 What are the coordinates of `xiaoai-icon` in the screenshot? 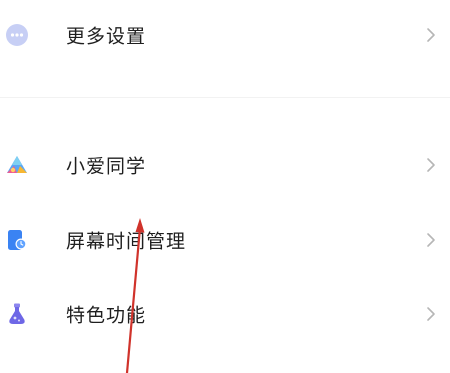 It's located at (17, 165).